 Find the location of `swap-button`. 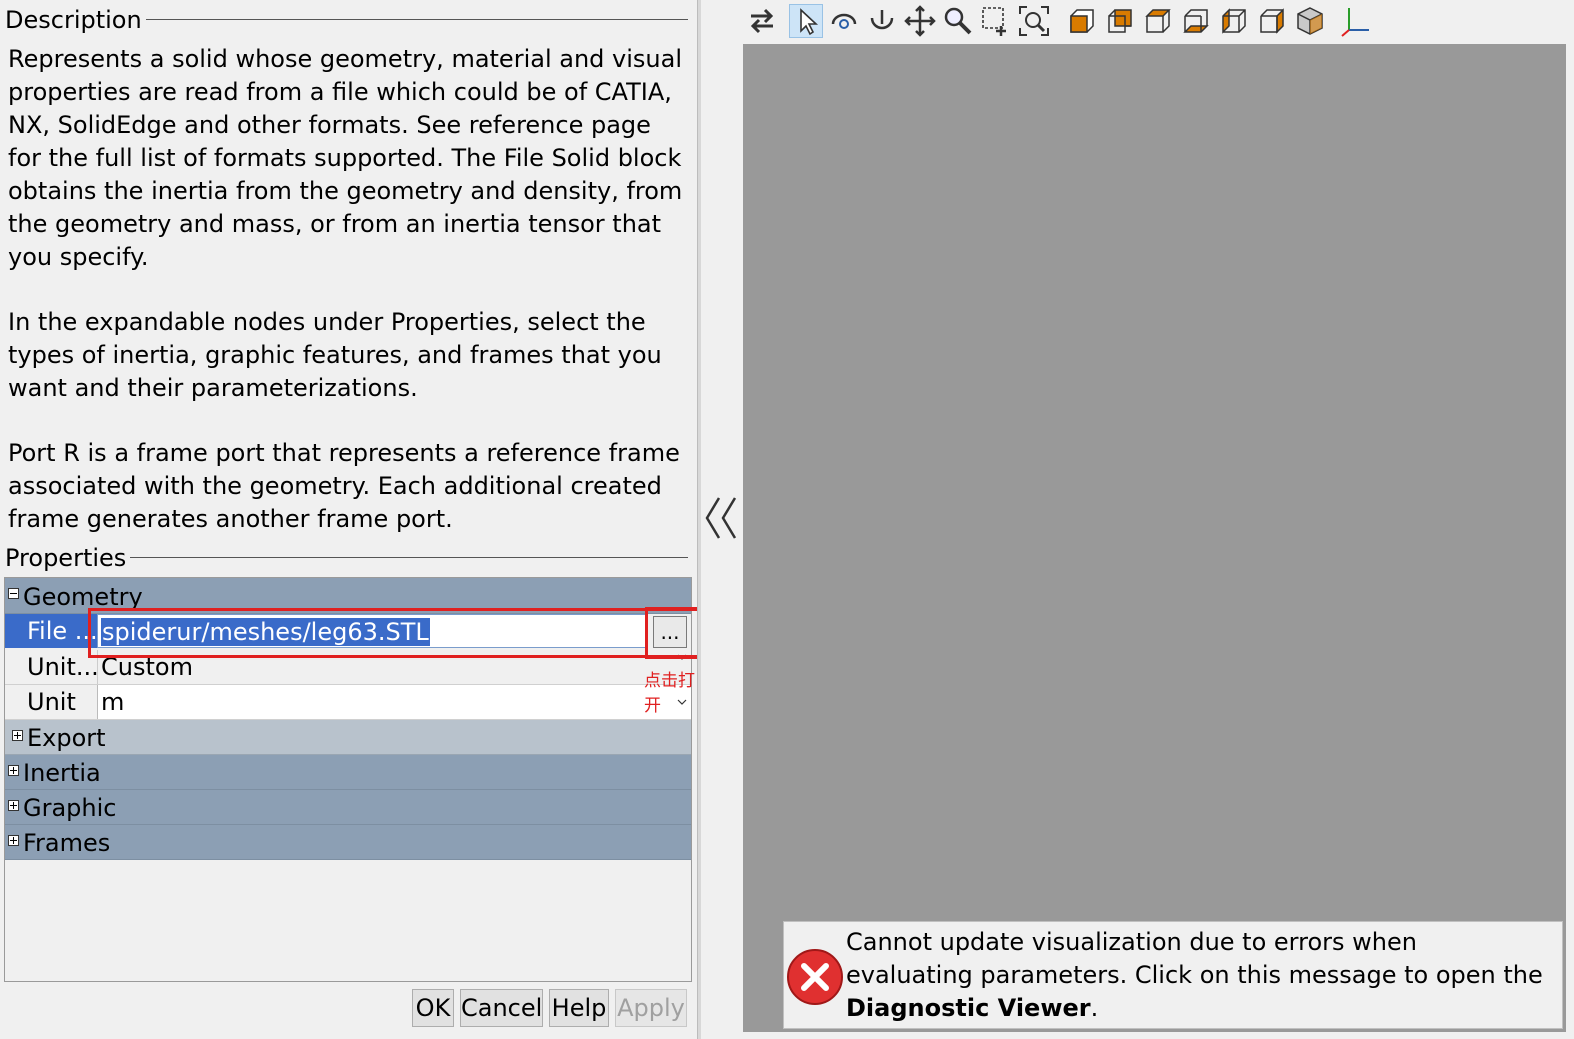

swap-button is located at coordinates (762, 21).